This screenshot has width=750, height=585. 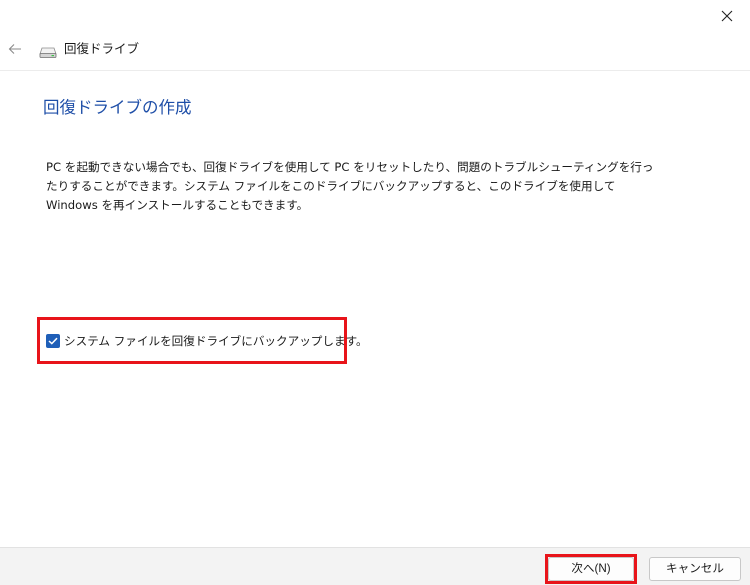 I want to click on close-button, so click(x=727, y=16).